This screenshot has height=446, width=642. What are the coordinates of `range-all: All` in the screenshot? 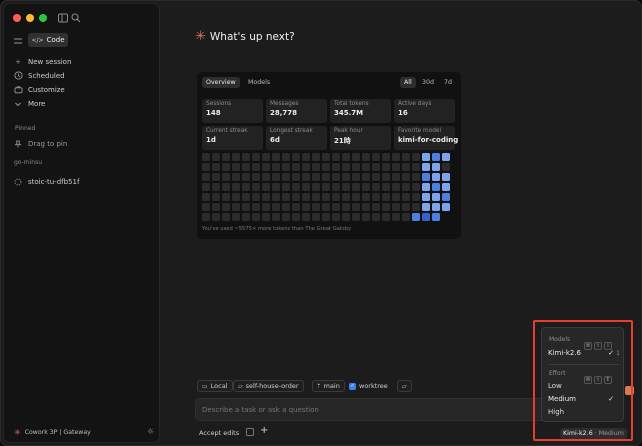 It's located at (408, 82).